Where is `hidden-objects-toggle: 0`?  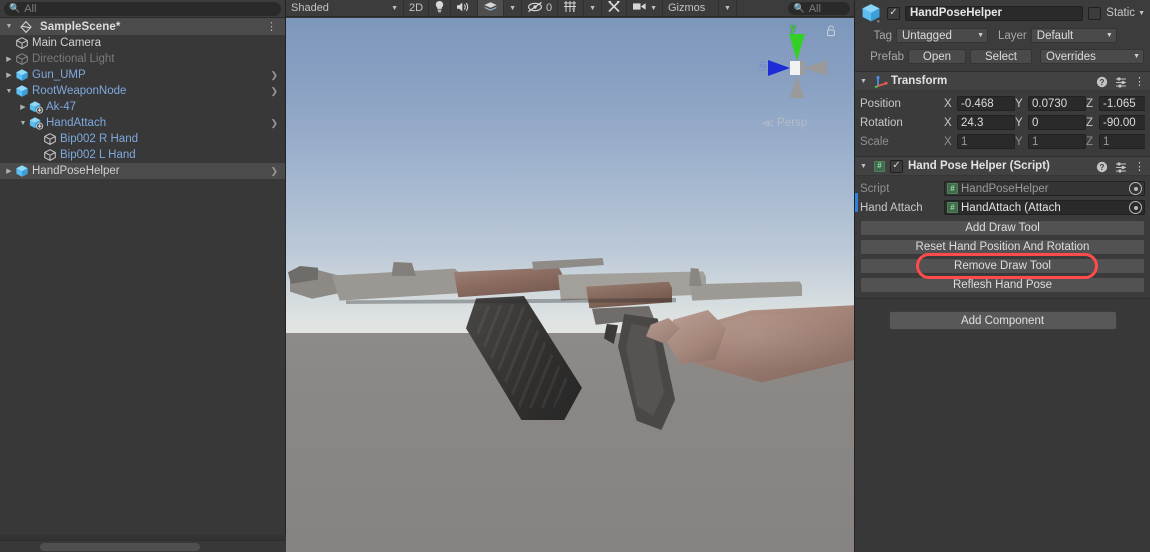
hidden-objects-toggle: 0 is located at coordinates (540, 8).